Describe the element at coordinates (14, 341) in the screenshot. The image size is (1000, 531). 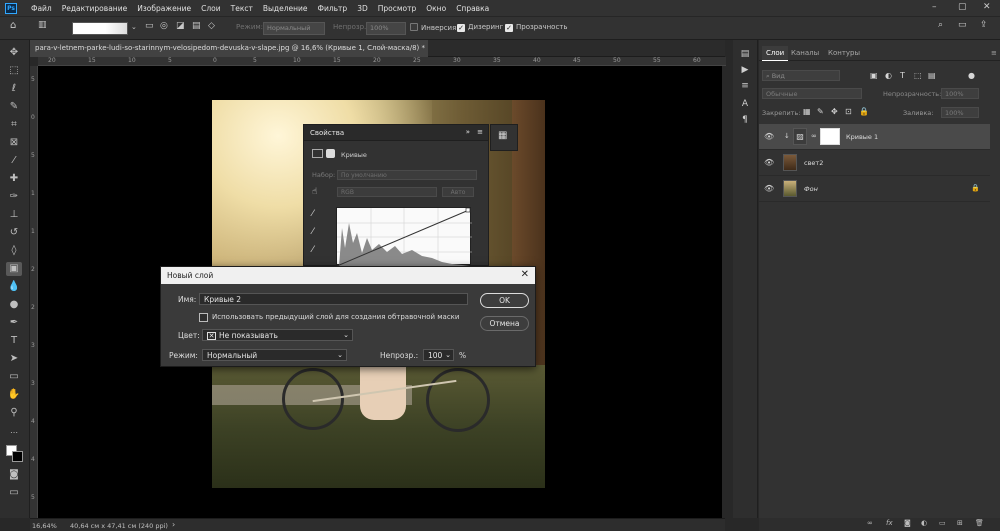
I see `type-tool-icon: T` at that location.